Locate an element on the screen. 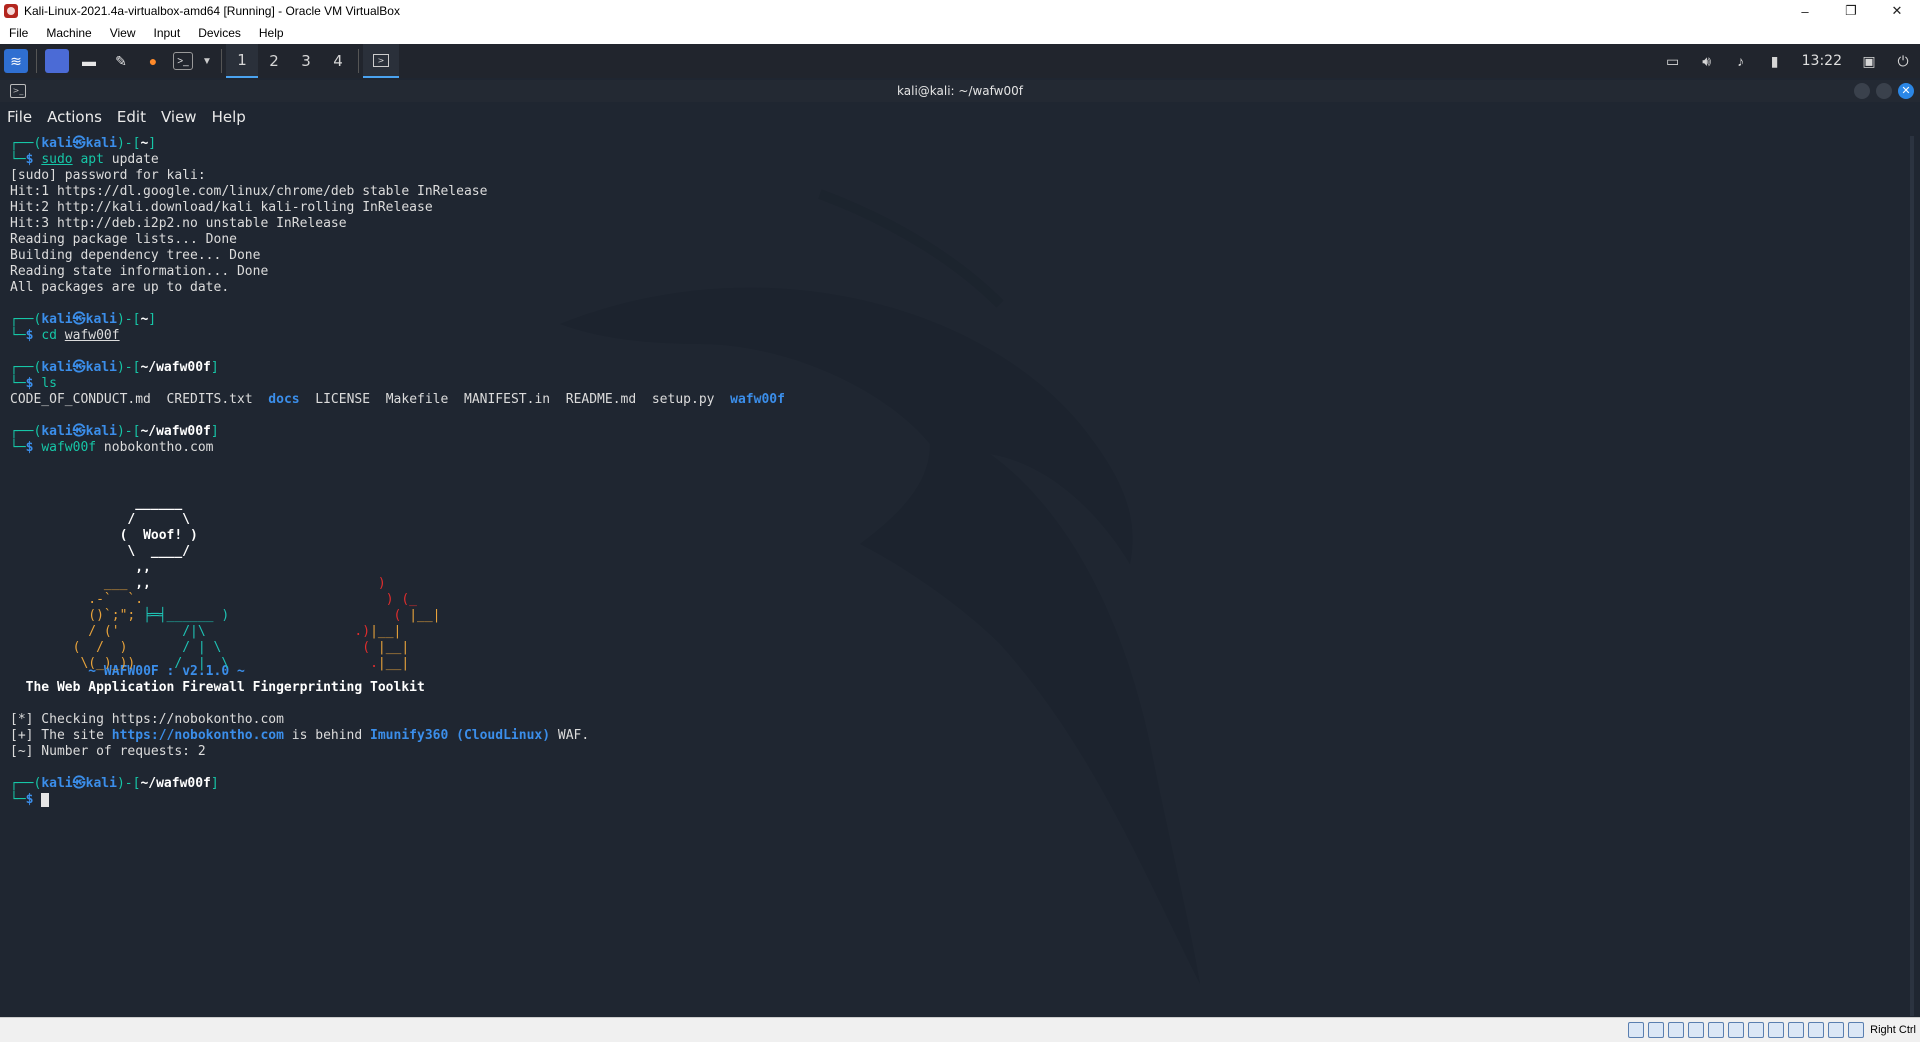 This screenshot has height=1042, width=1920. volume-icon: 🔊︎ is located at coordinates (1707, 61).